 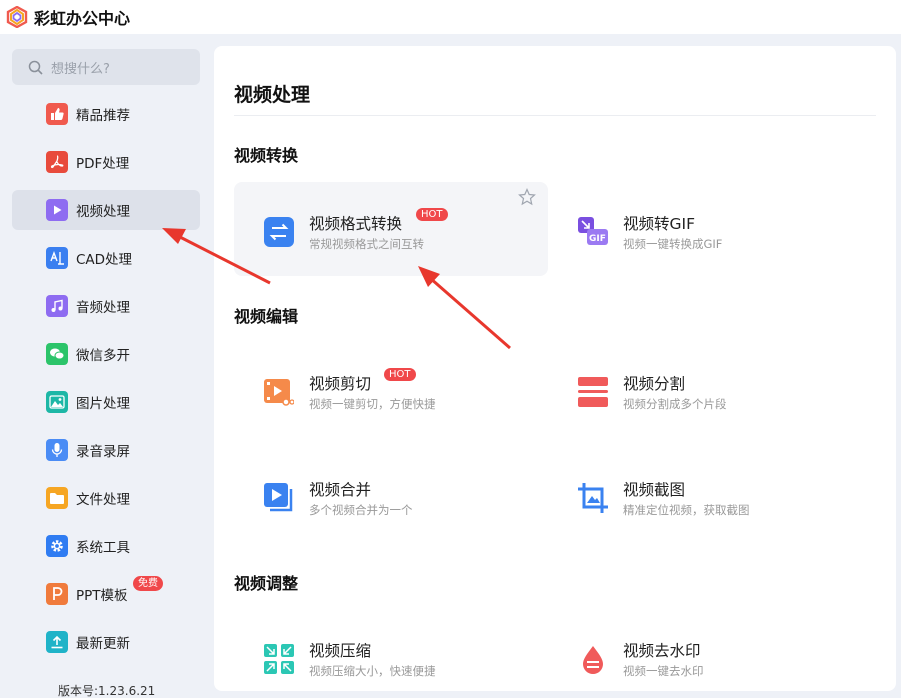 What do you see at coordinates (57, 546) in the screenshot?
I see `gear-icon` at bounding box center [57, 546].